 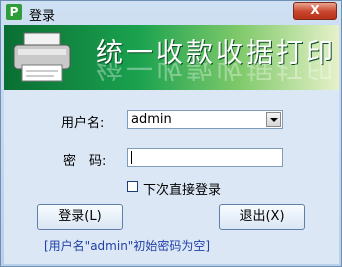 I want to click on exit-button: 退出(X), so click(x=262, y=217).